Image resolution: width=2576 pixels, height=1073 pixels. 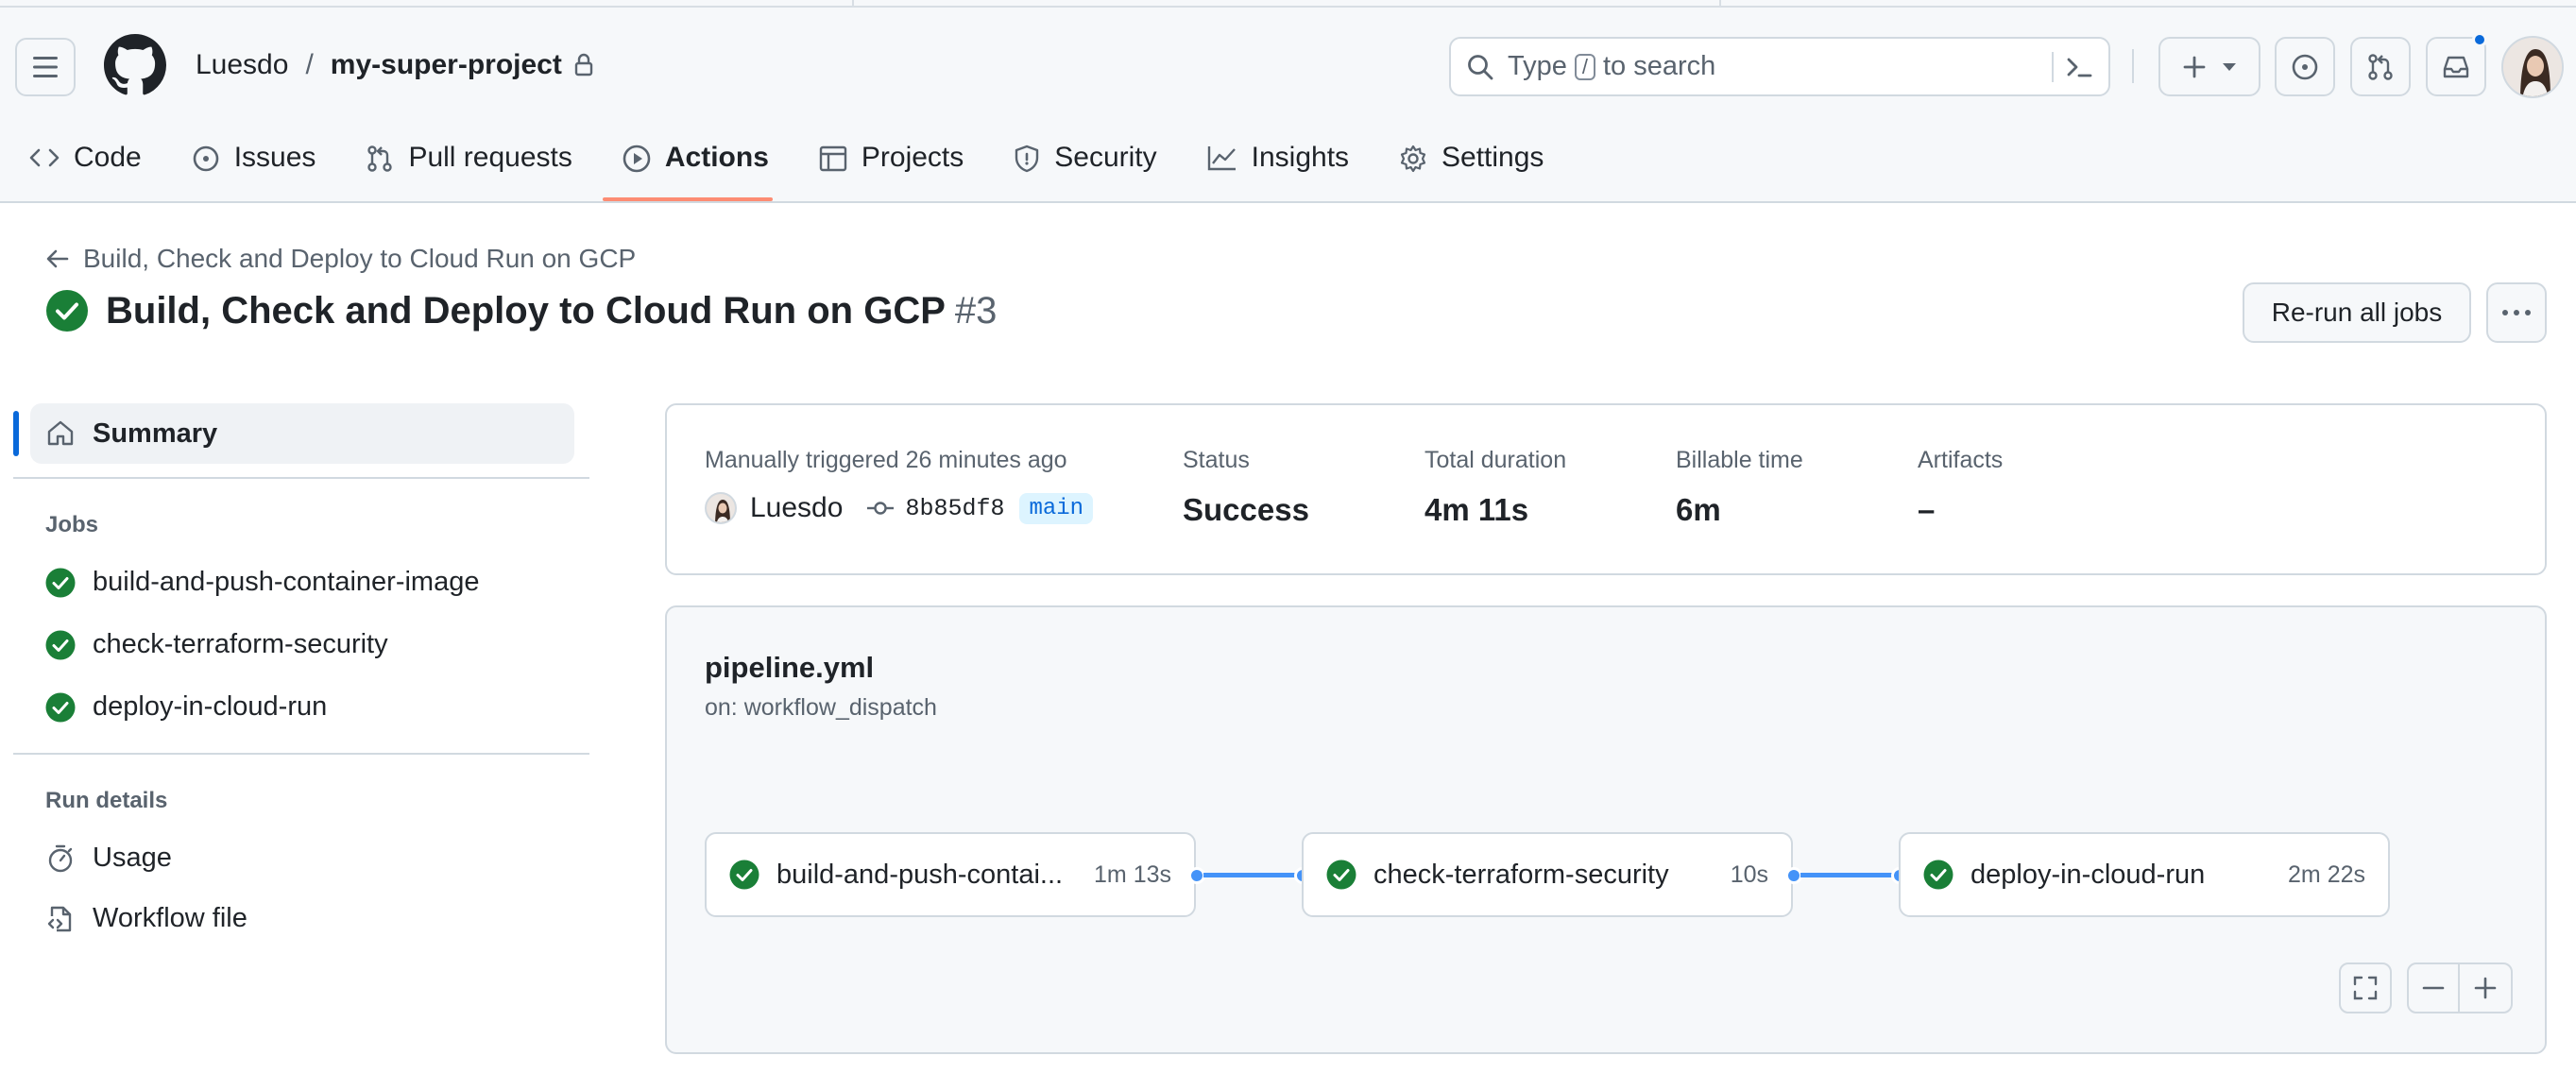 I want to click on github-logo, so click(x=135, y=65).